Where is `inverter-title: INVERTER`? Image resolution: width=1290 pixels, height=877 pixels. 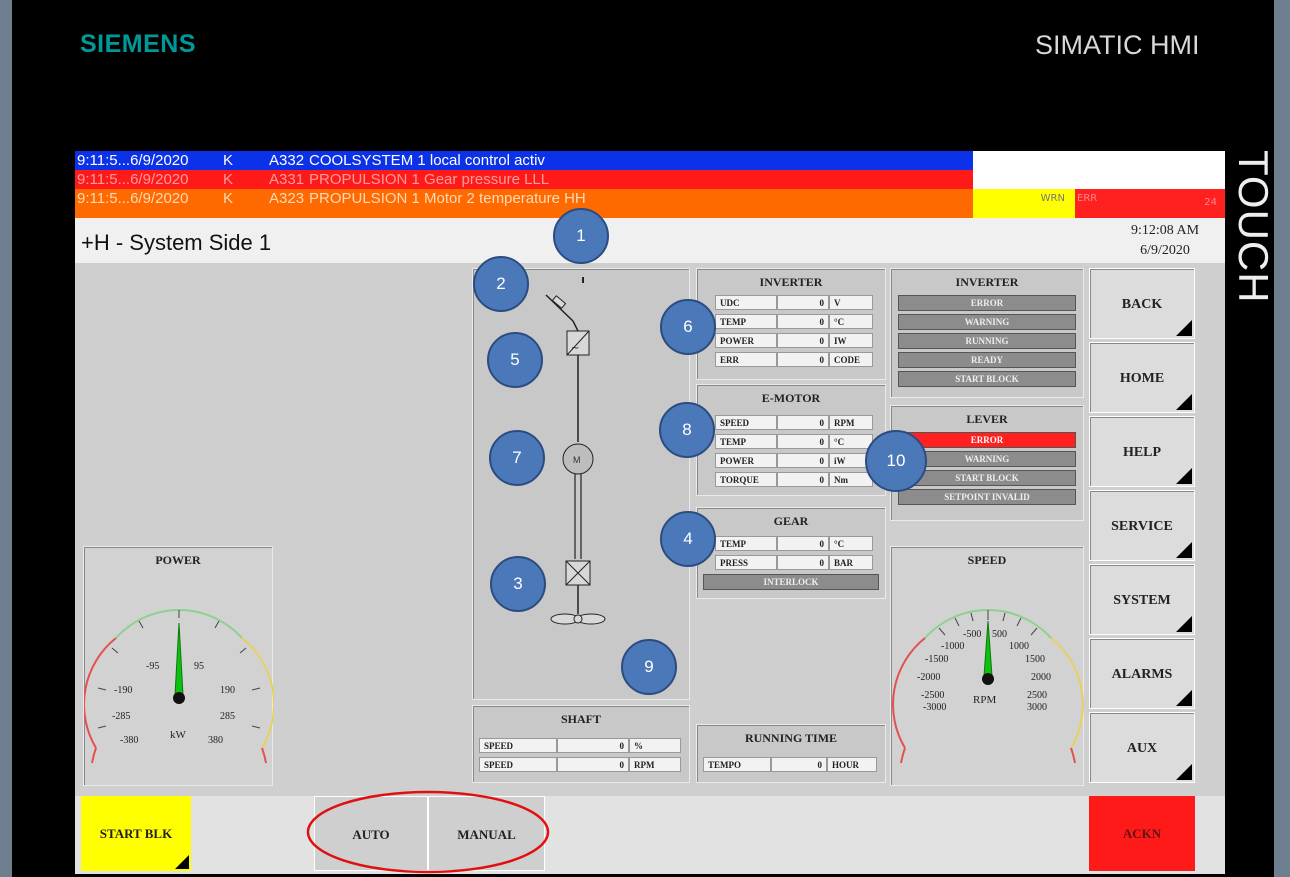 inverter-title: INVERTER is located at coordinates (791, 282).